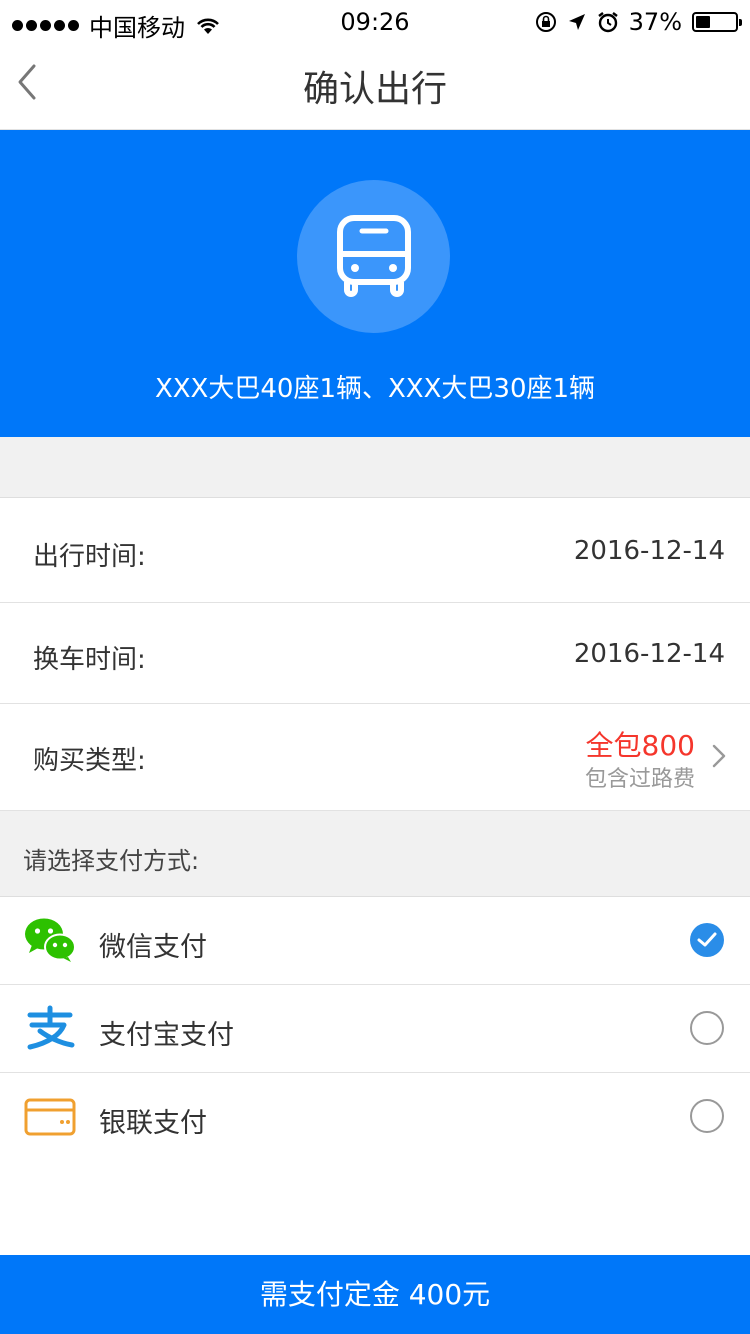  I want to click on page-title: 确认出行, so click(374, 89).